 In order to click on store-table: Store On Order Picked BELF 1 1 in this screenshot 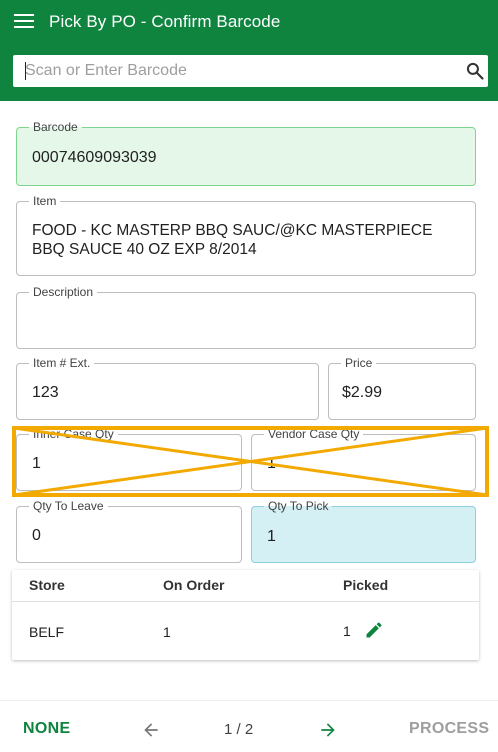, I will do `click(245, 615)`.